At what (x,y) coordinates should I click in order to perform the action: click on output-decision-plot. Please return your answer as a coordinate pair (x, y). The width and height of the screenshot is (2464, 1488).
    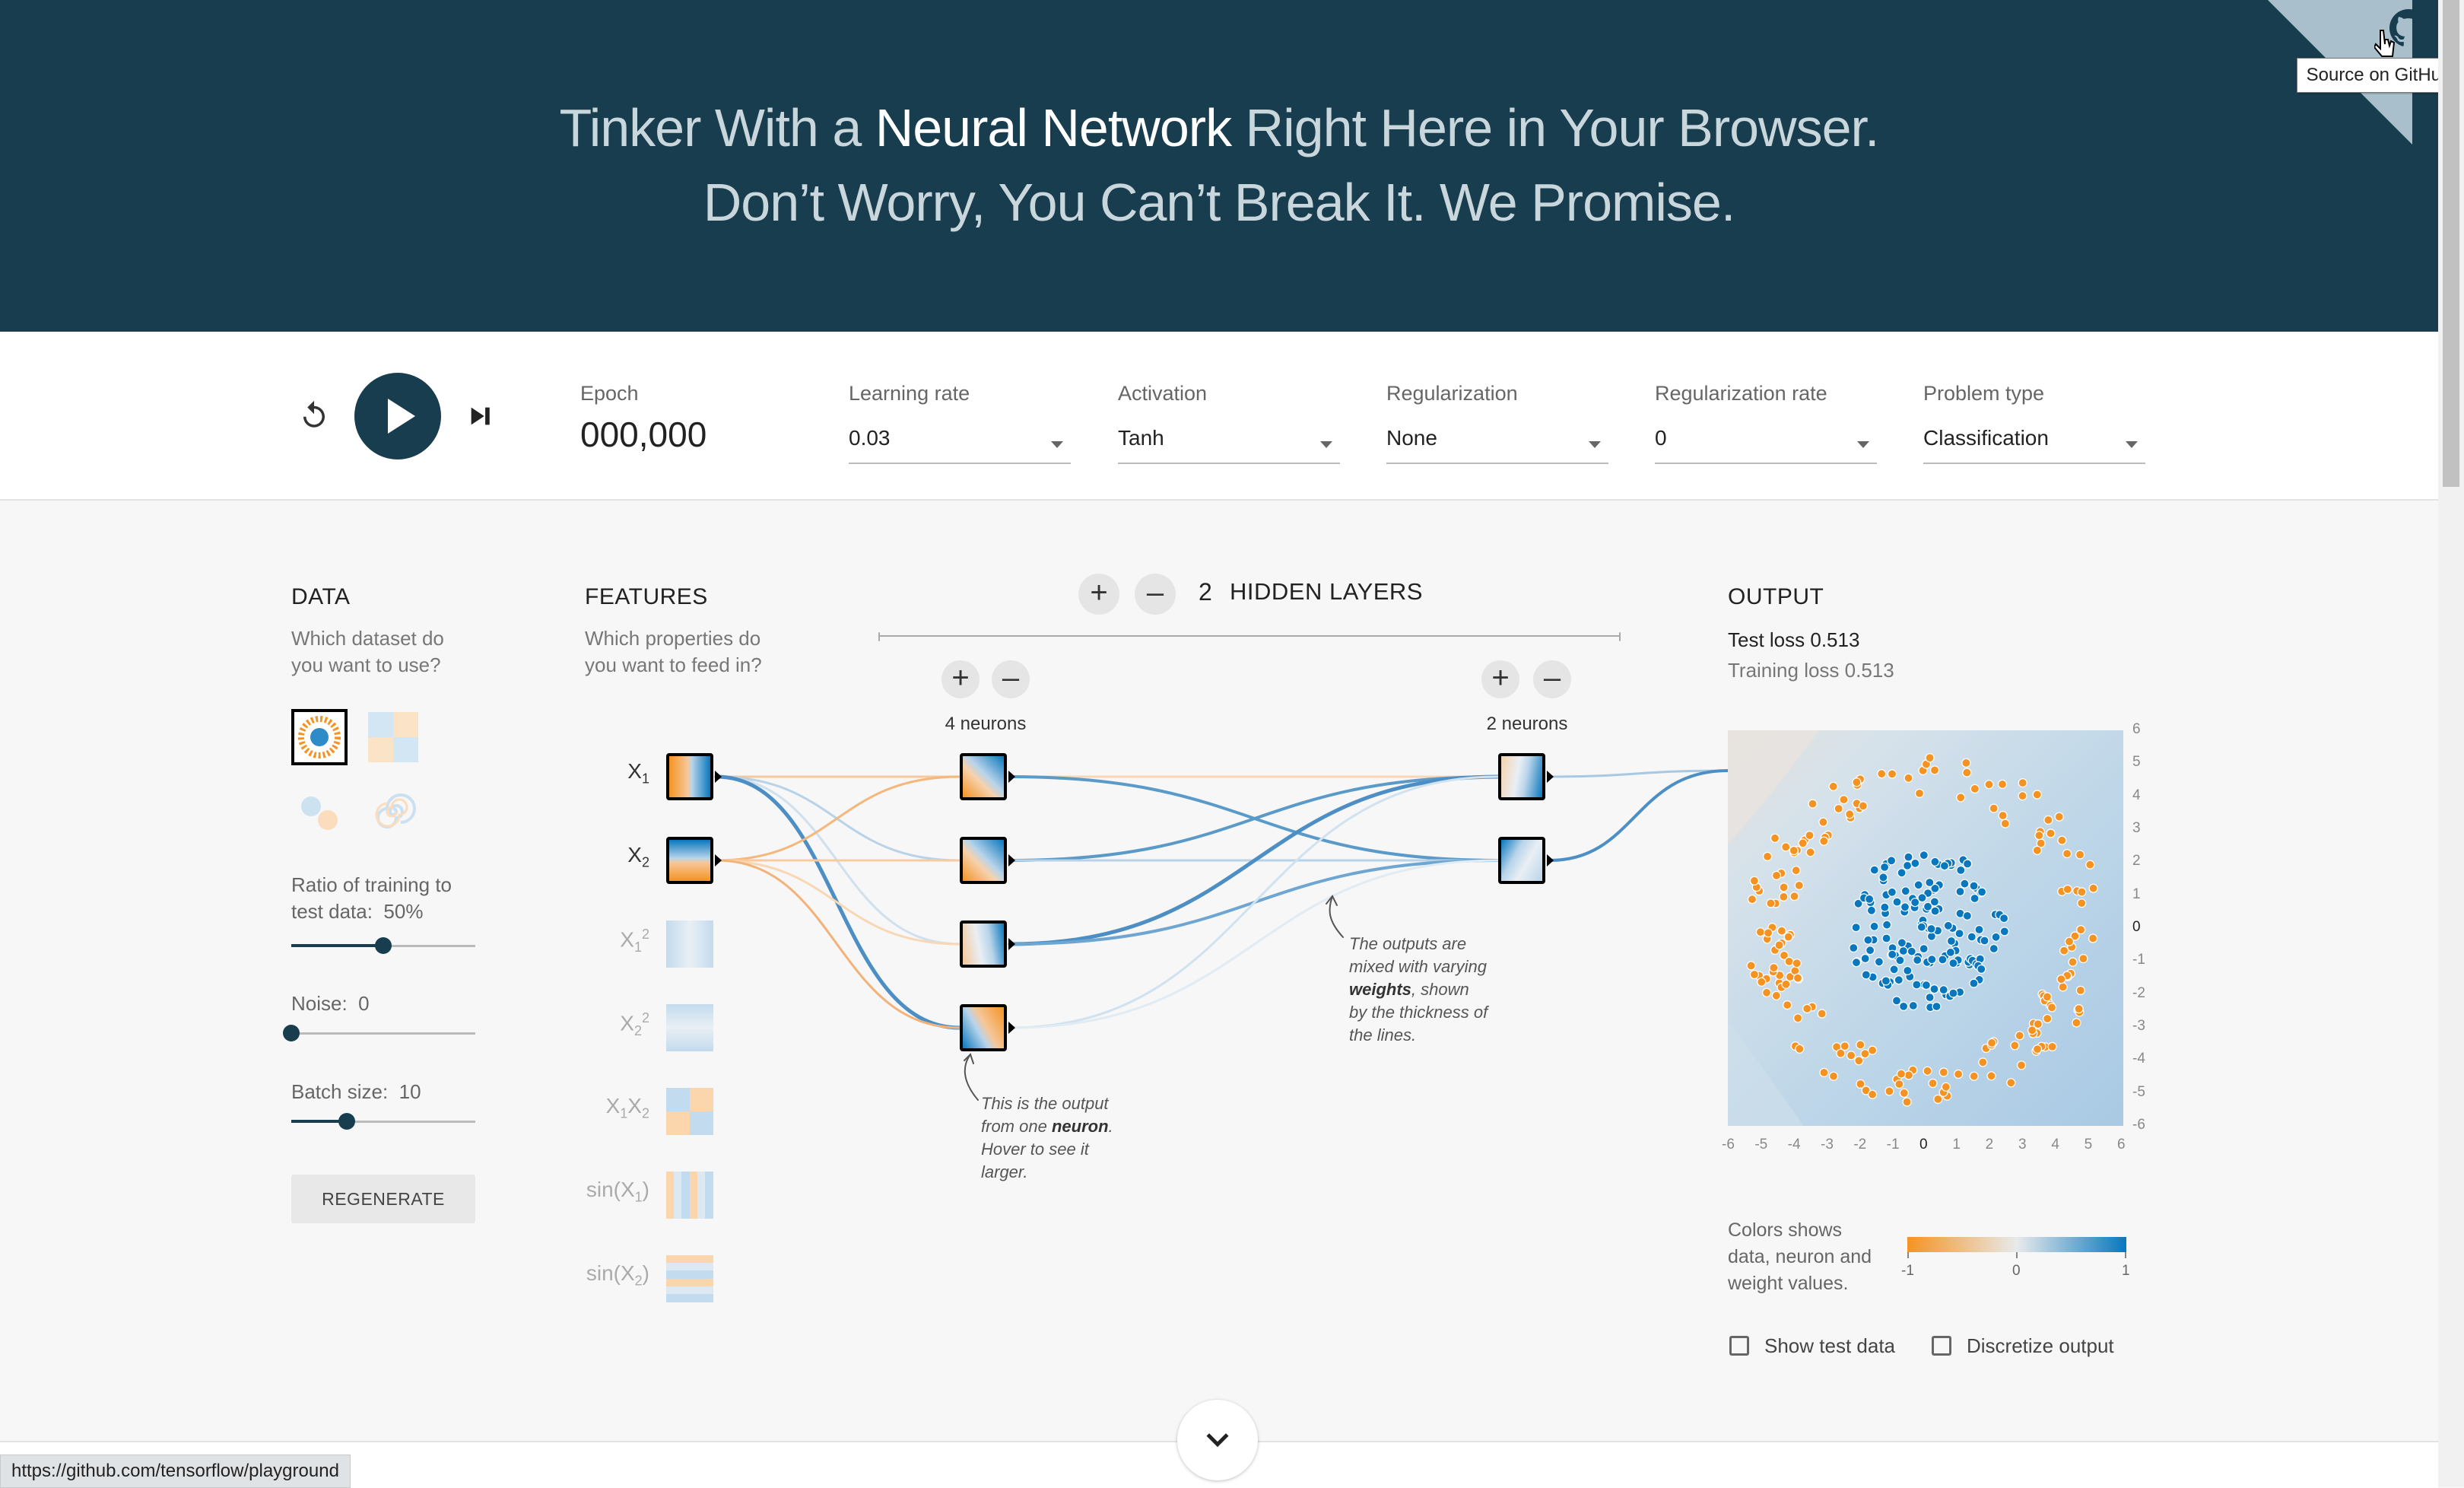
    Looking at the image, I should click on (1925, 928).